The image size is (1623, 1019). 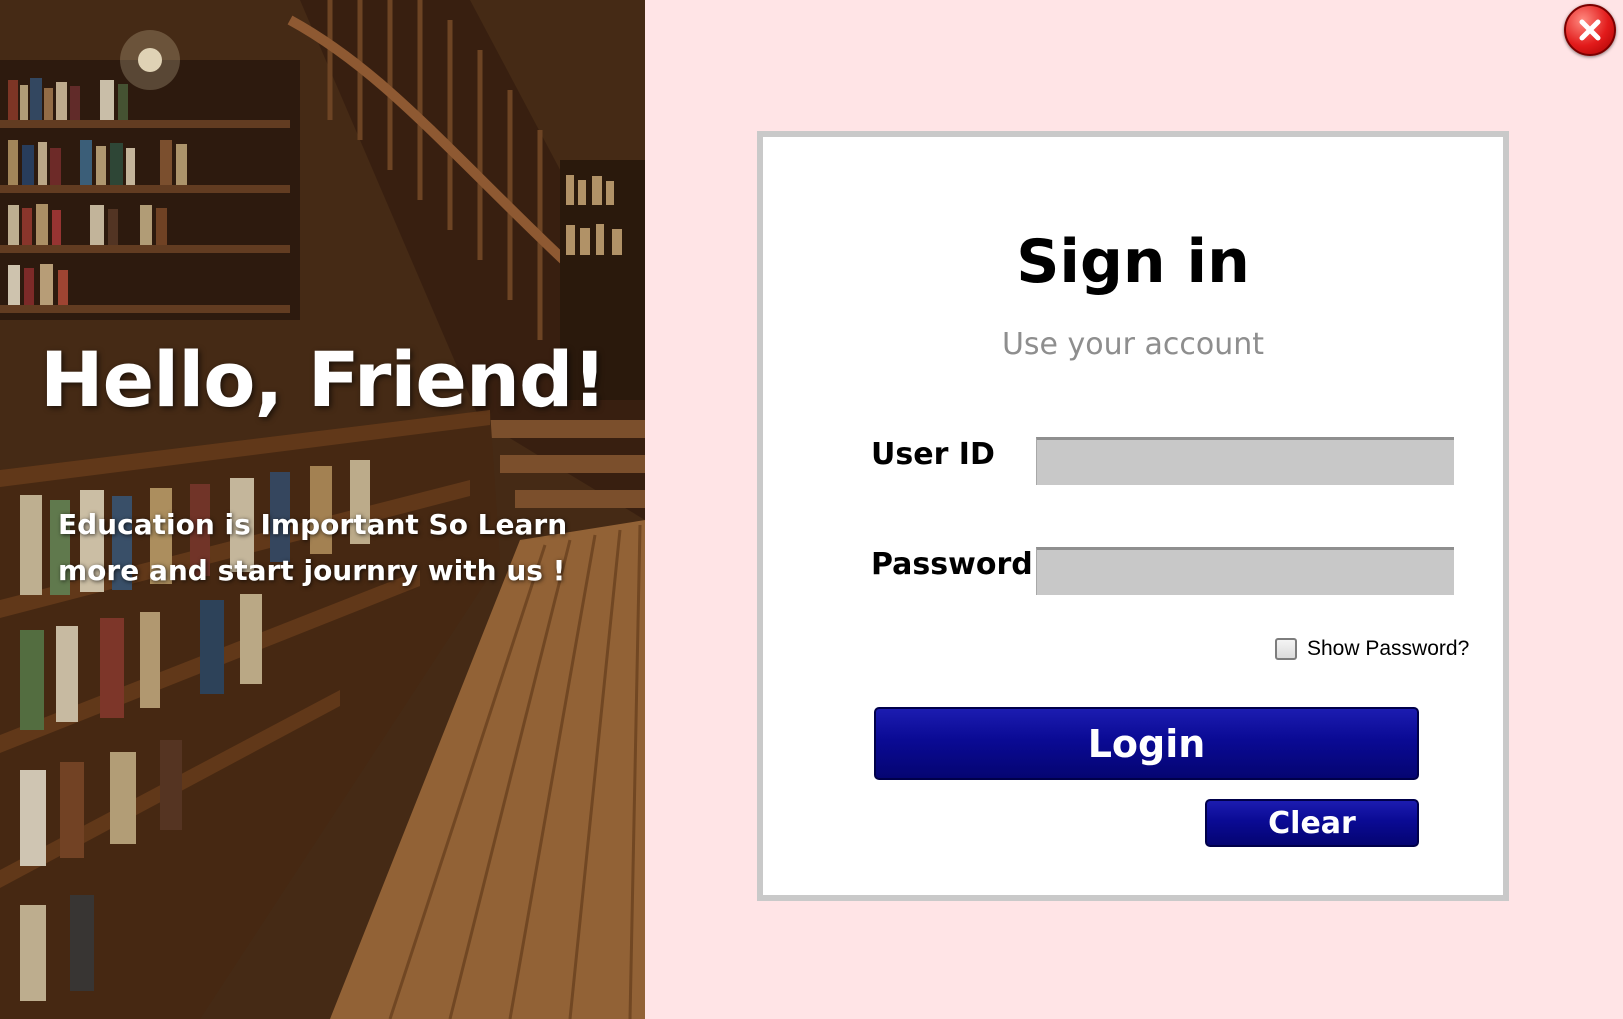 I want to click on password-input, so click(x=1245, y=571).